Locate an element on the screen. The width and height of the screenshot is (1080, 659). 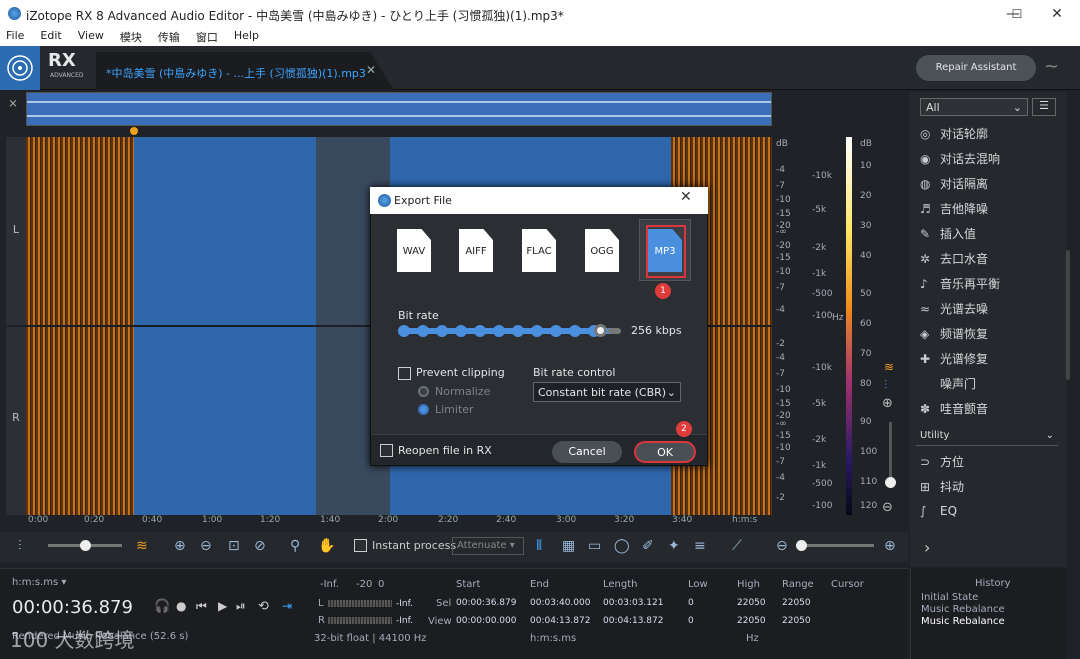
module-dither: ⊞ 抖动 is located at coordinates (942, 489).